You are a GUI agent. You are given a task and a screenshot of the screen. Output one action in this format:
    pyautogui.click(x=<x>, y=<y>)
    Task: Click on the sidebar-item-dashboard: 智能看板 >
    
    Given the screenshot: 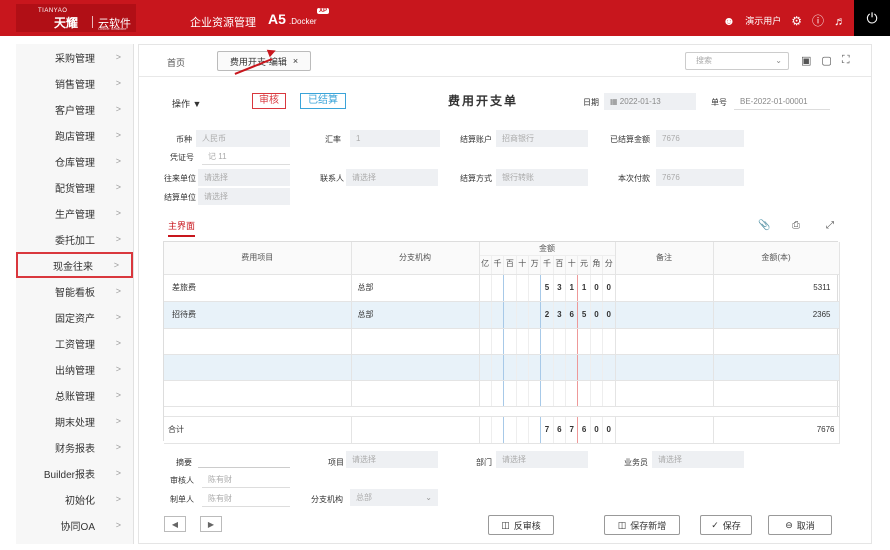 What is the action you would take?
    pyautogui.click(x=74, y=291)
    